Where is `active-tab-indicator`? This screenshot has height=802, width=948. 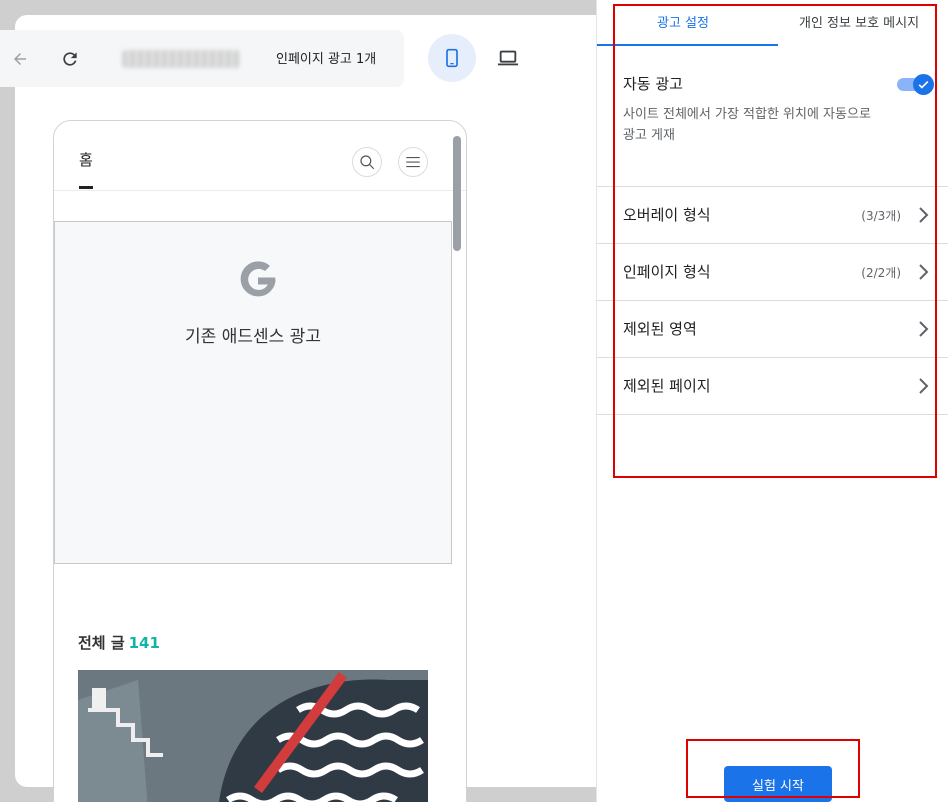 active-tab-indicator is located at coordinates (687, 45).